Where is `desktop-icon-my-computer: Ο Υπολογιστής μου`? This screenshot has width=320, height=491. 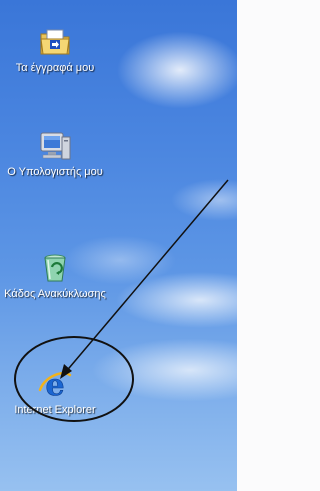 desktop-icon-my-computer: Ο Υπολογιστής μου is located at coordinates (55, 153).